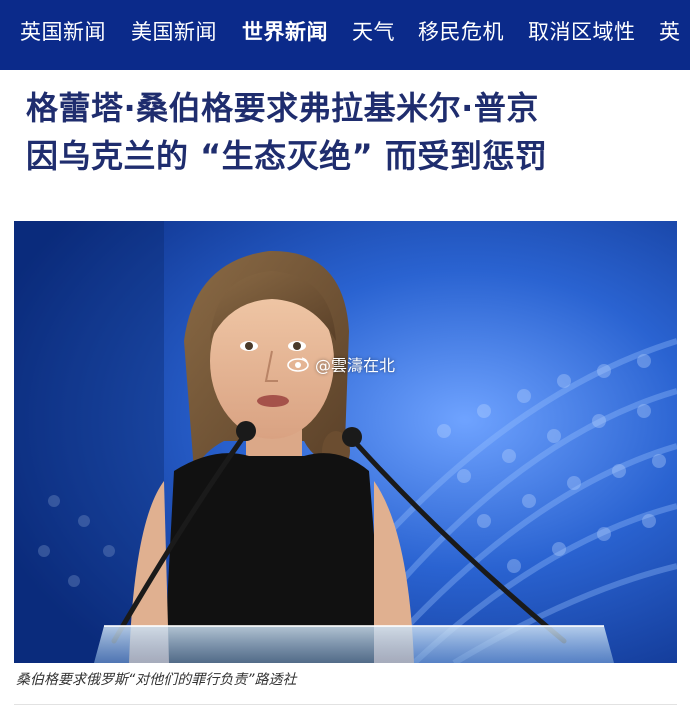 The image size is (690, 726). What do you see at coordinates (346, 132) in the screenshot?
I see `article-headline: 格蕾塔·桑伯格要求弗拉基米尔·普京 因乌克兰的 “生态灭绝” 而受到惩罚` at bounding box center [346, 132].